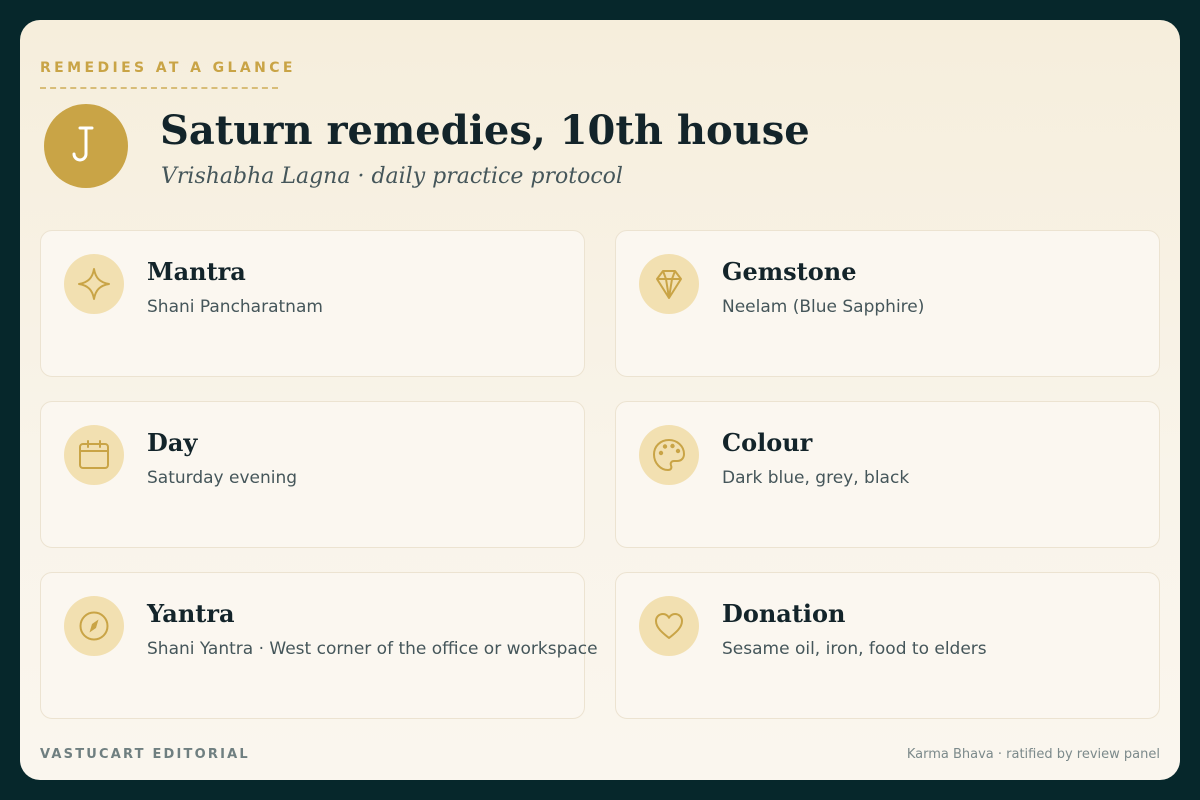  Describe the element at coordinates (485, 130) in the screenshot. I see `page-title: Saturn remedies, 10th house` at that location.